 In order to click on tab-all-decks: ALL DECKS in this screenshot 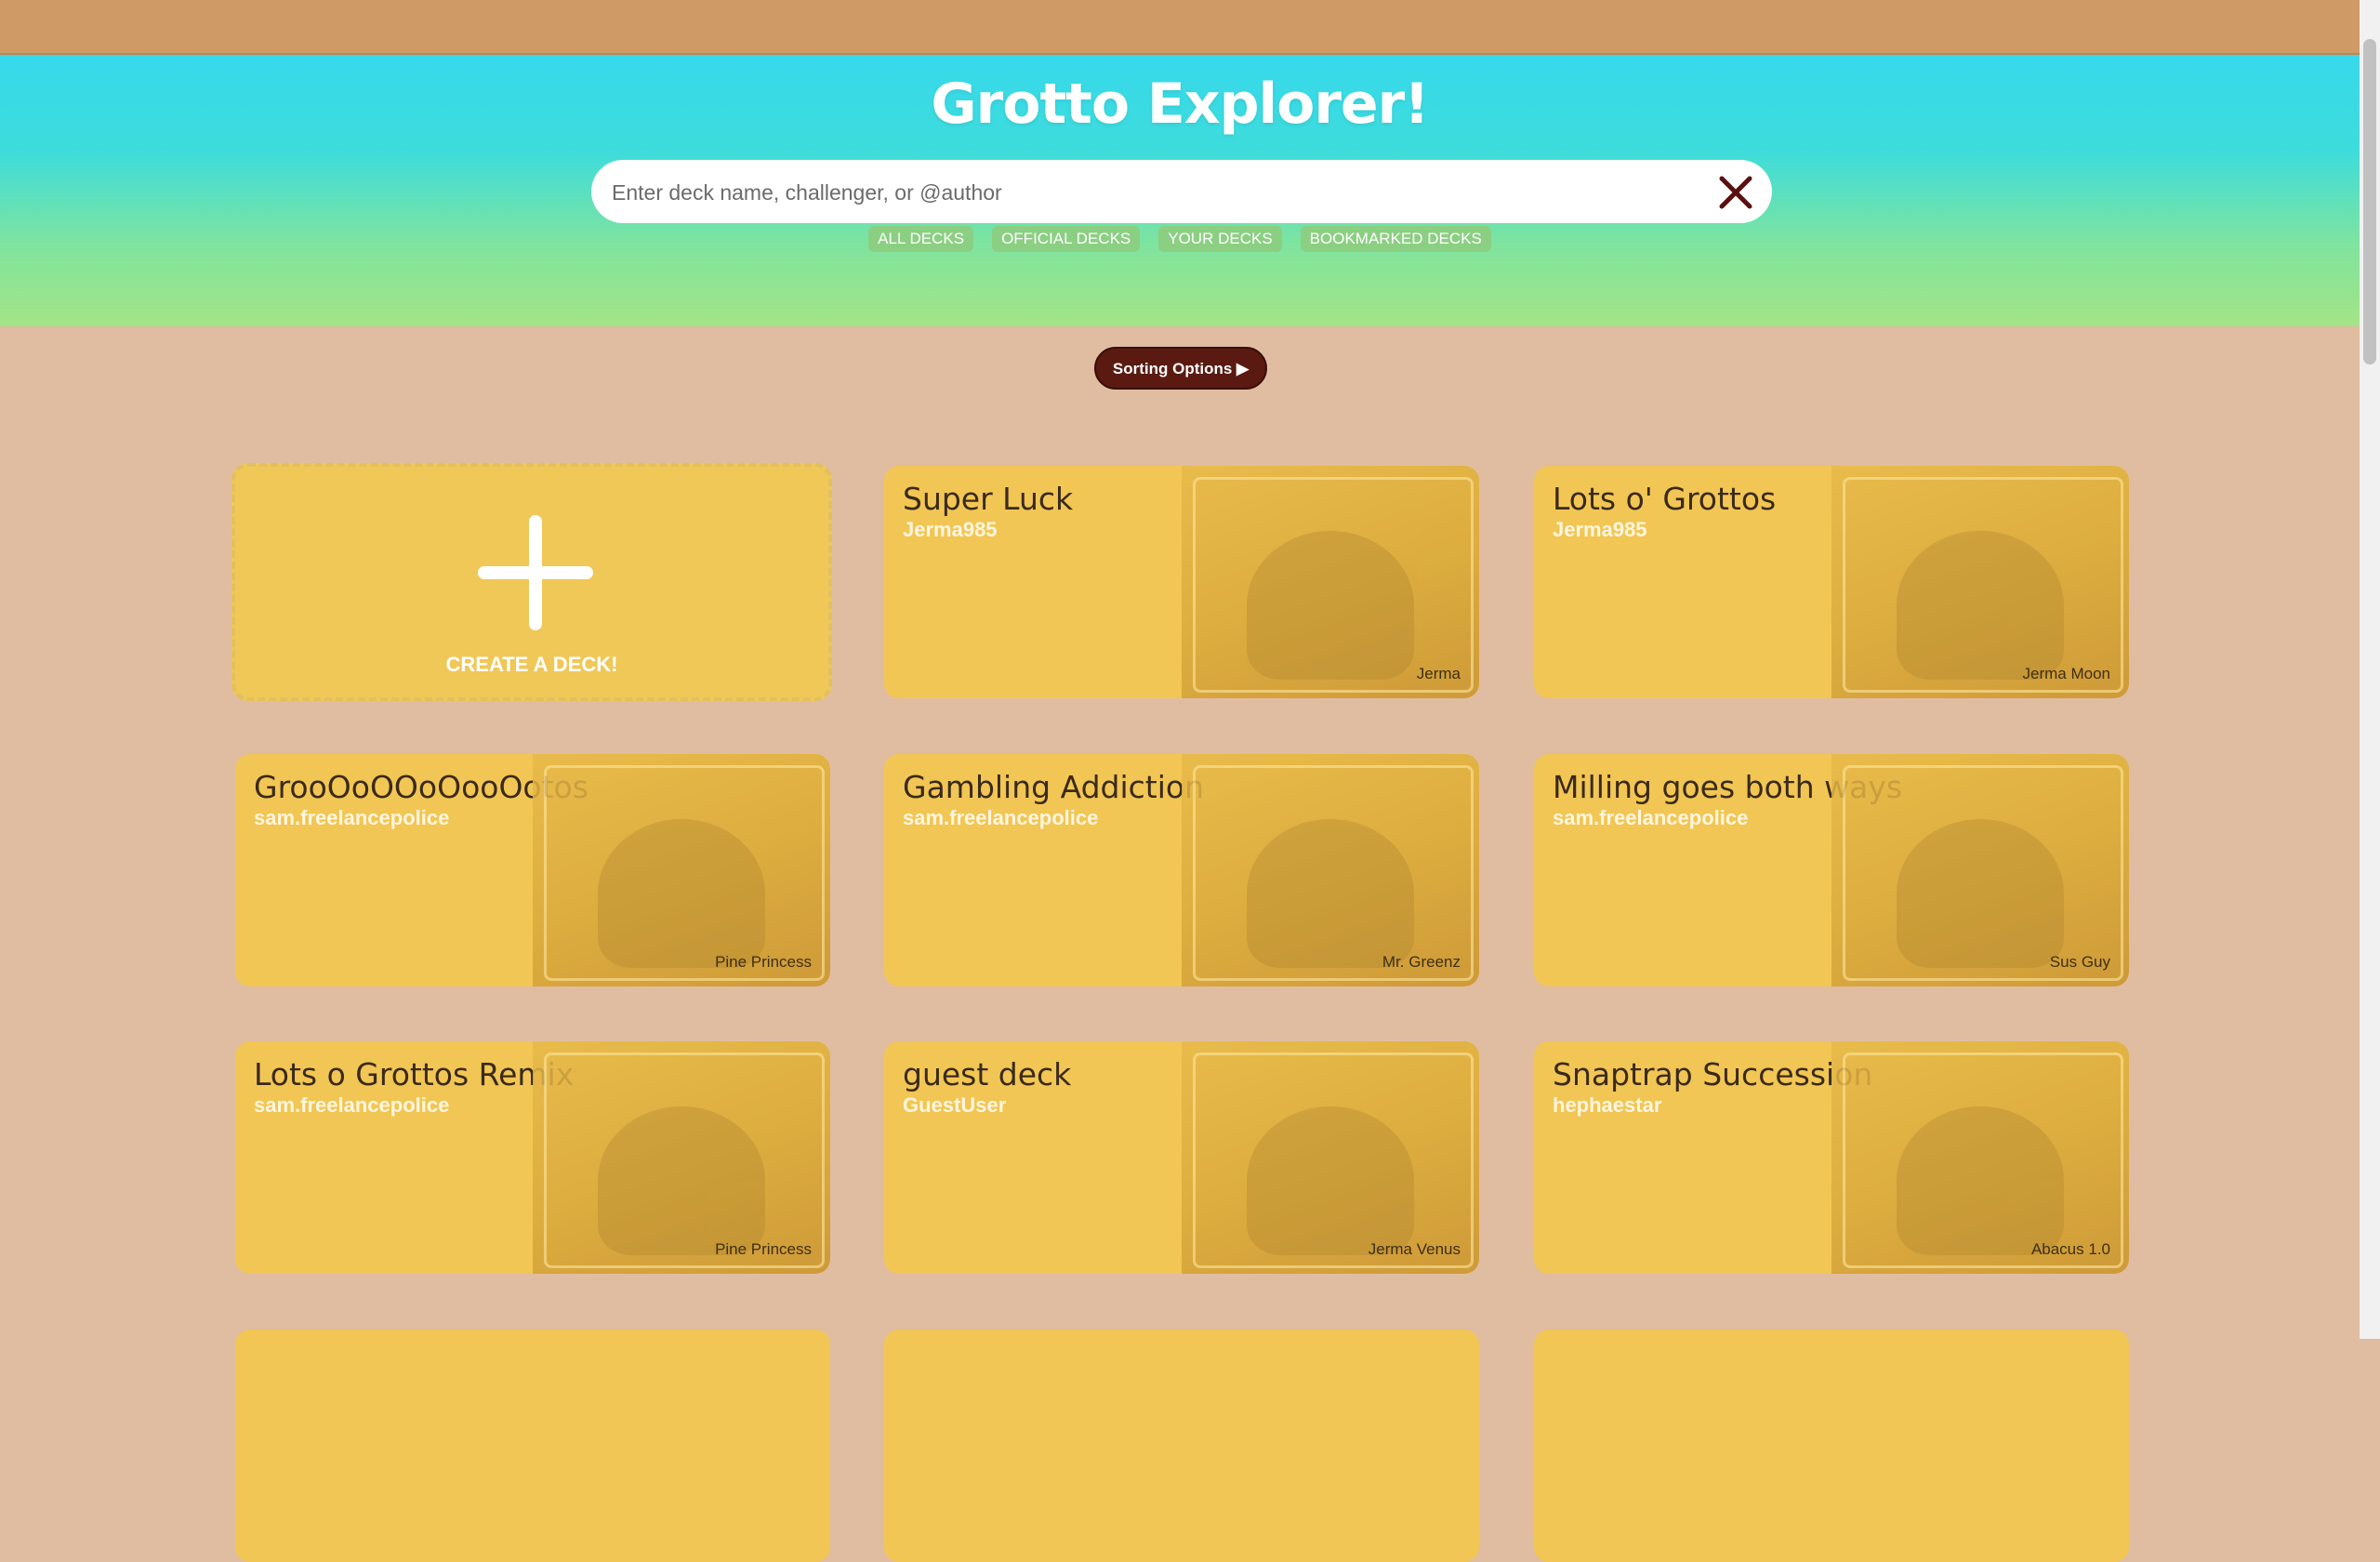, I will do `click(921, 239)`.